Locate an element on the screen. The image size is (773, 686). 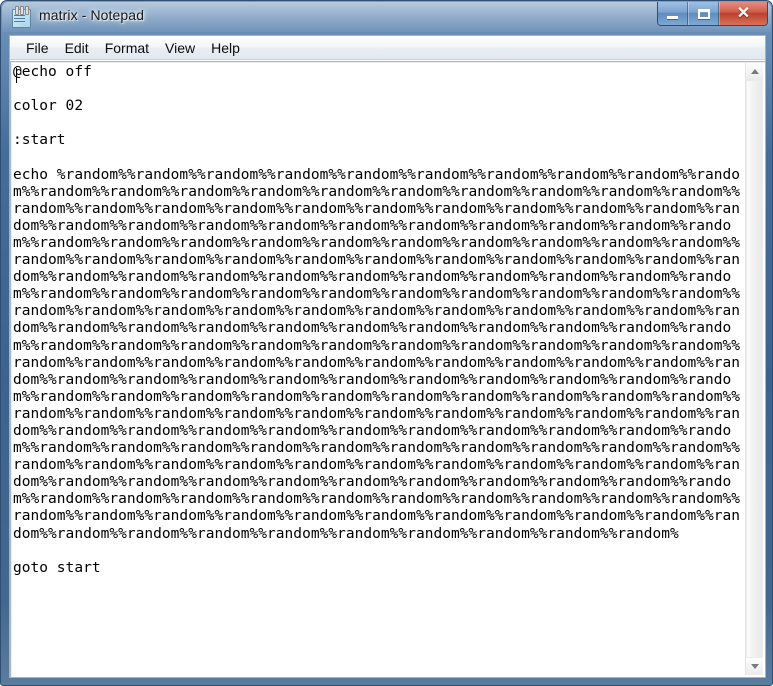
titlebar: matrix - Notepad ✕ is located at coordinates (387, 17).